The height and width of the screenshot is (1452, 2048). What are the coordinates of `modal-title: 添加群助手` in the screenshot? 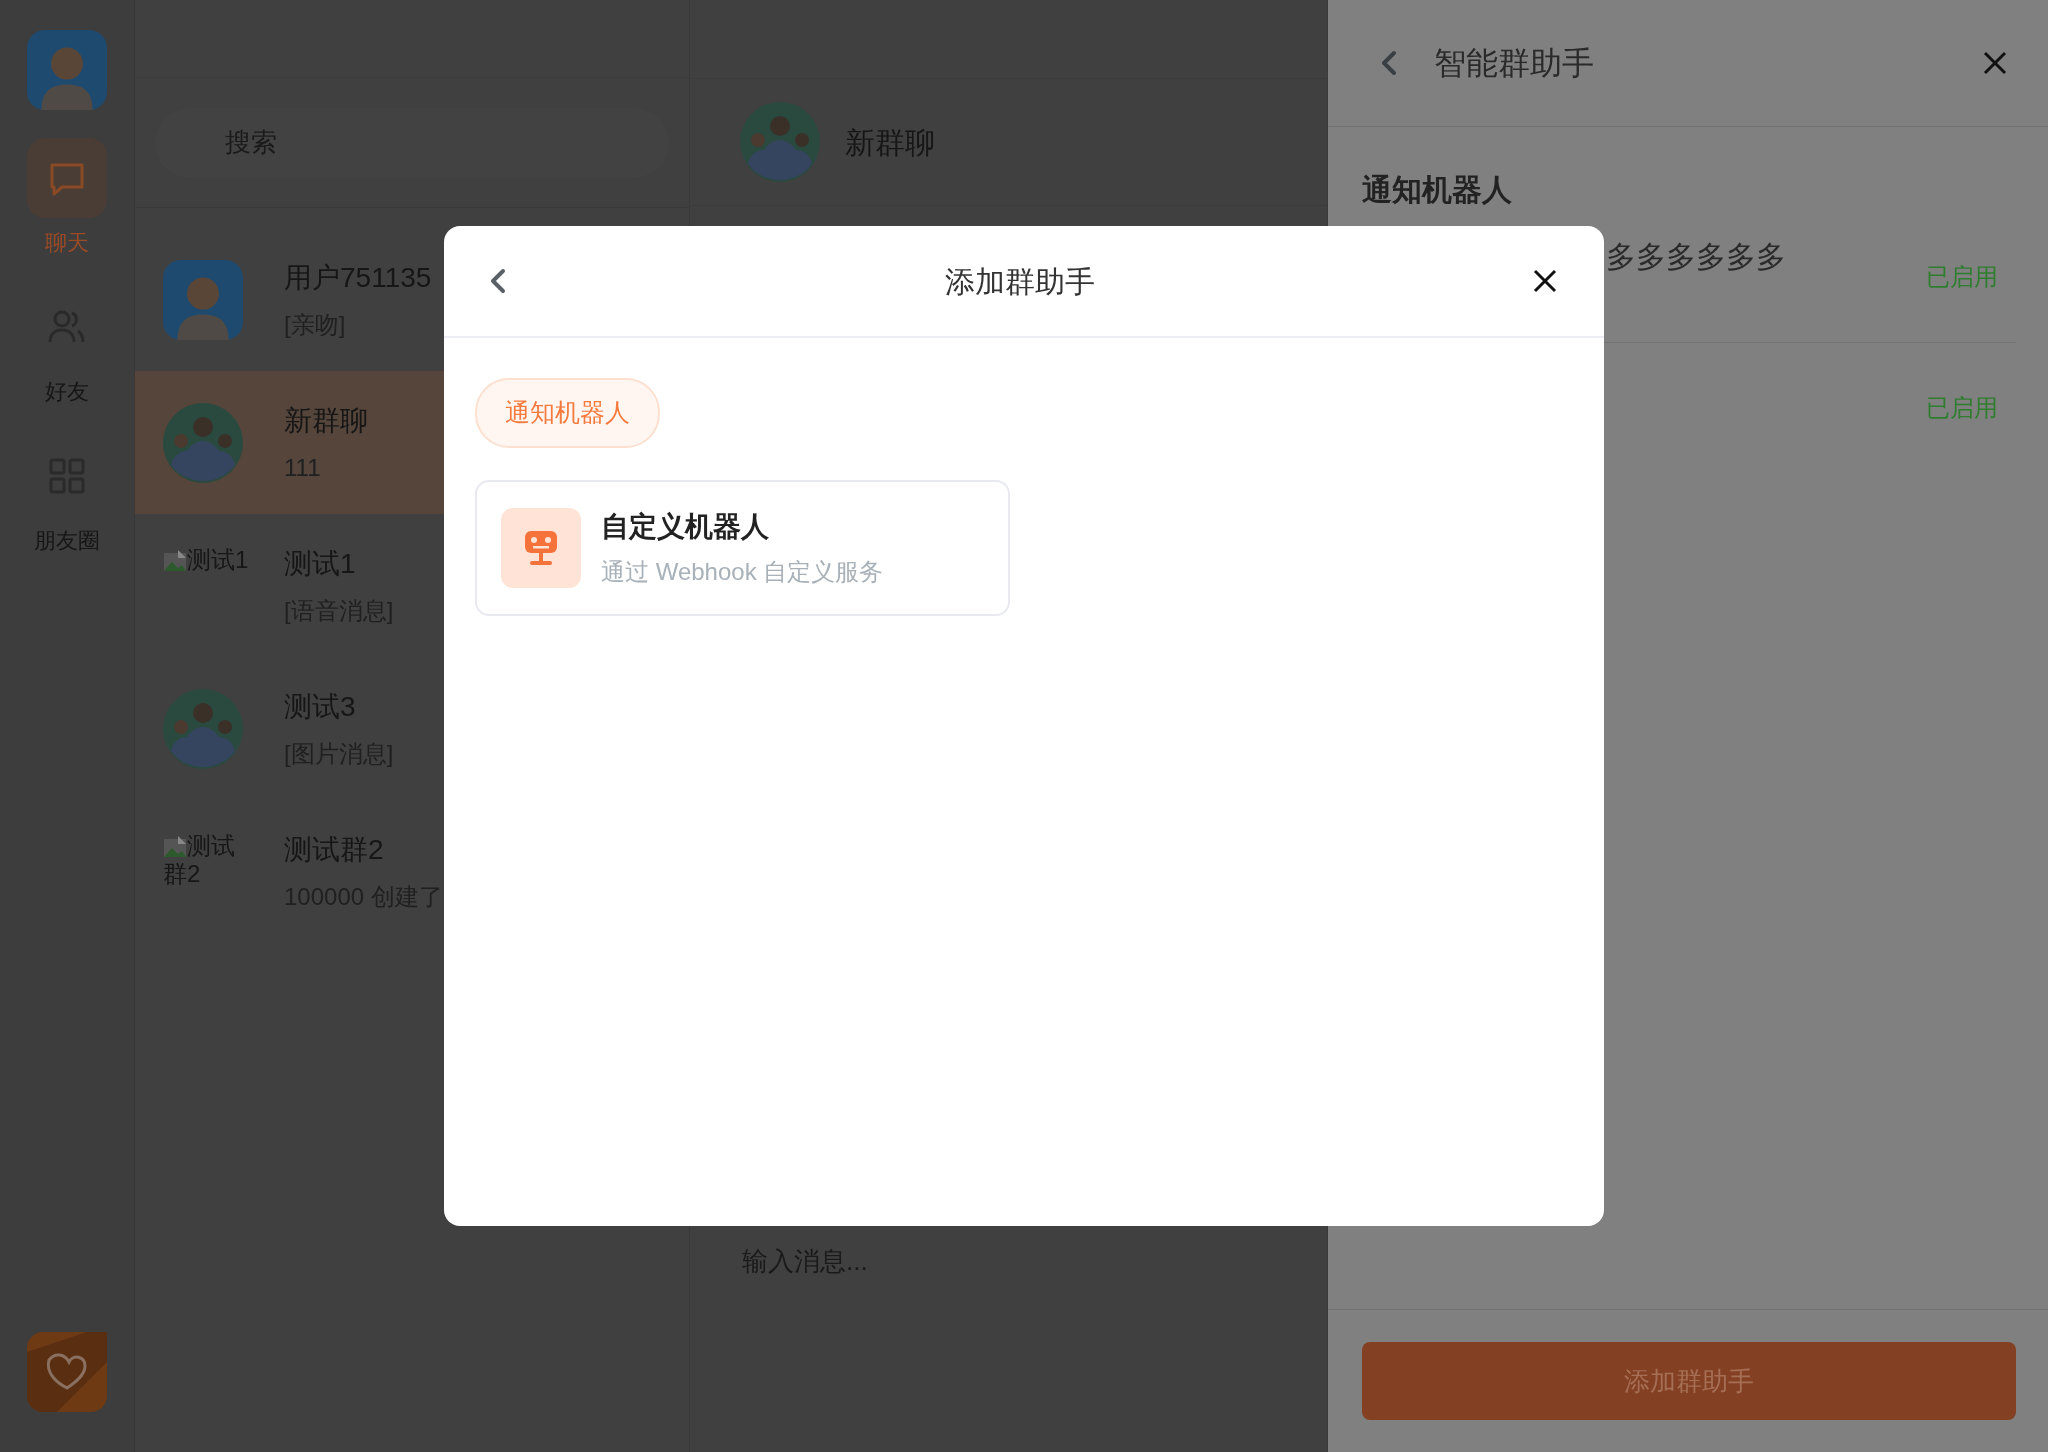 It's located at (1020, 281).